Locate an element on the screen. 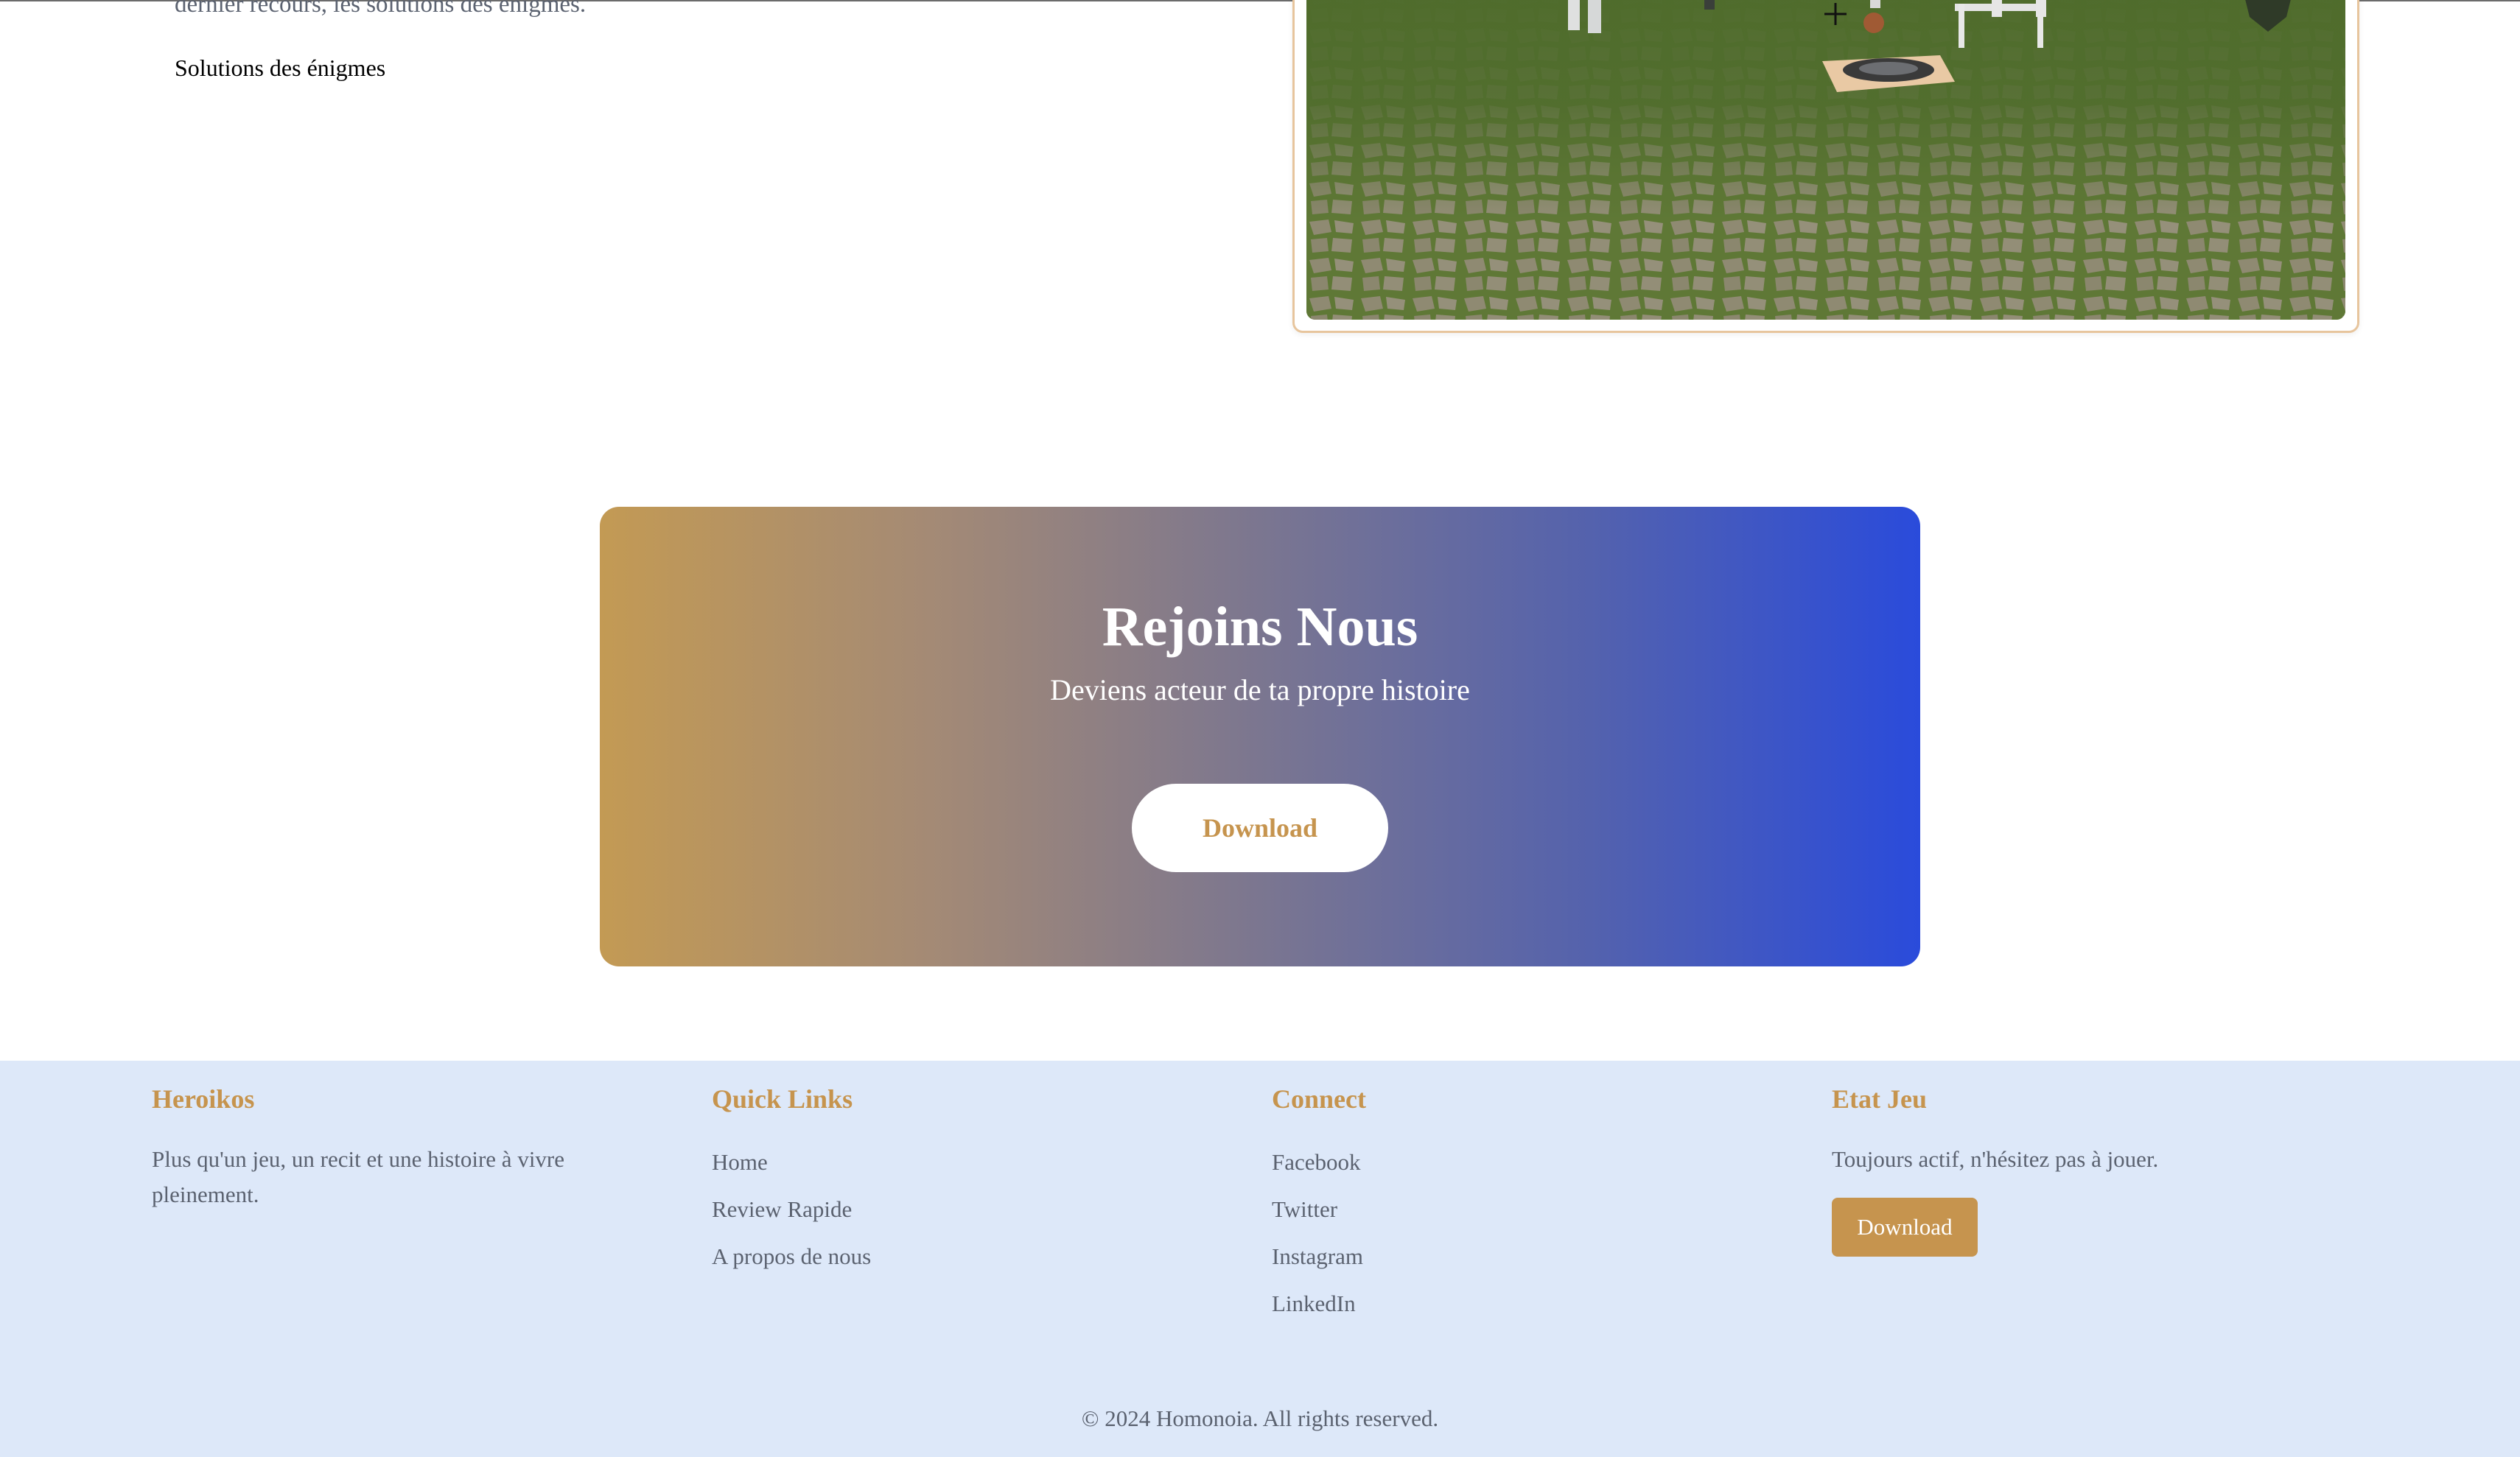  footer-link-about: A propos de nous is located at coordinates (947, 1256).